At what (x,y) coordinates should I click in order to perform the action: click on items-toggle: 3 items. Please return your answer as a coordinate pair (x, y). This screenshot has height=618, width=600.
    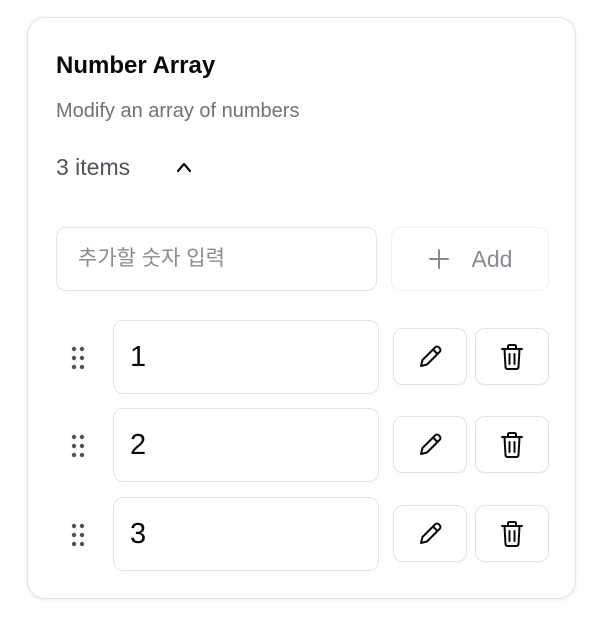
    Looking at the image, I should click on (93, 167).